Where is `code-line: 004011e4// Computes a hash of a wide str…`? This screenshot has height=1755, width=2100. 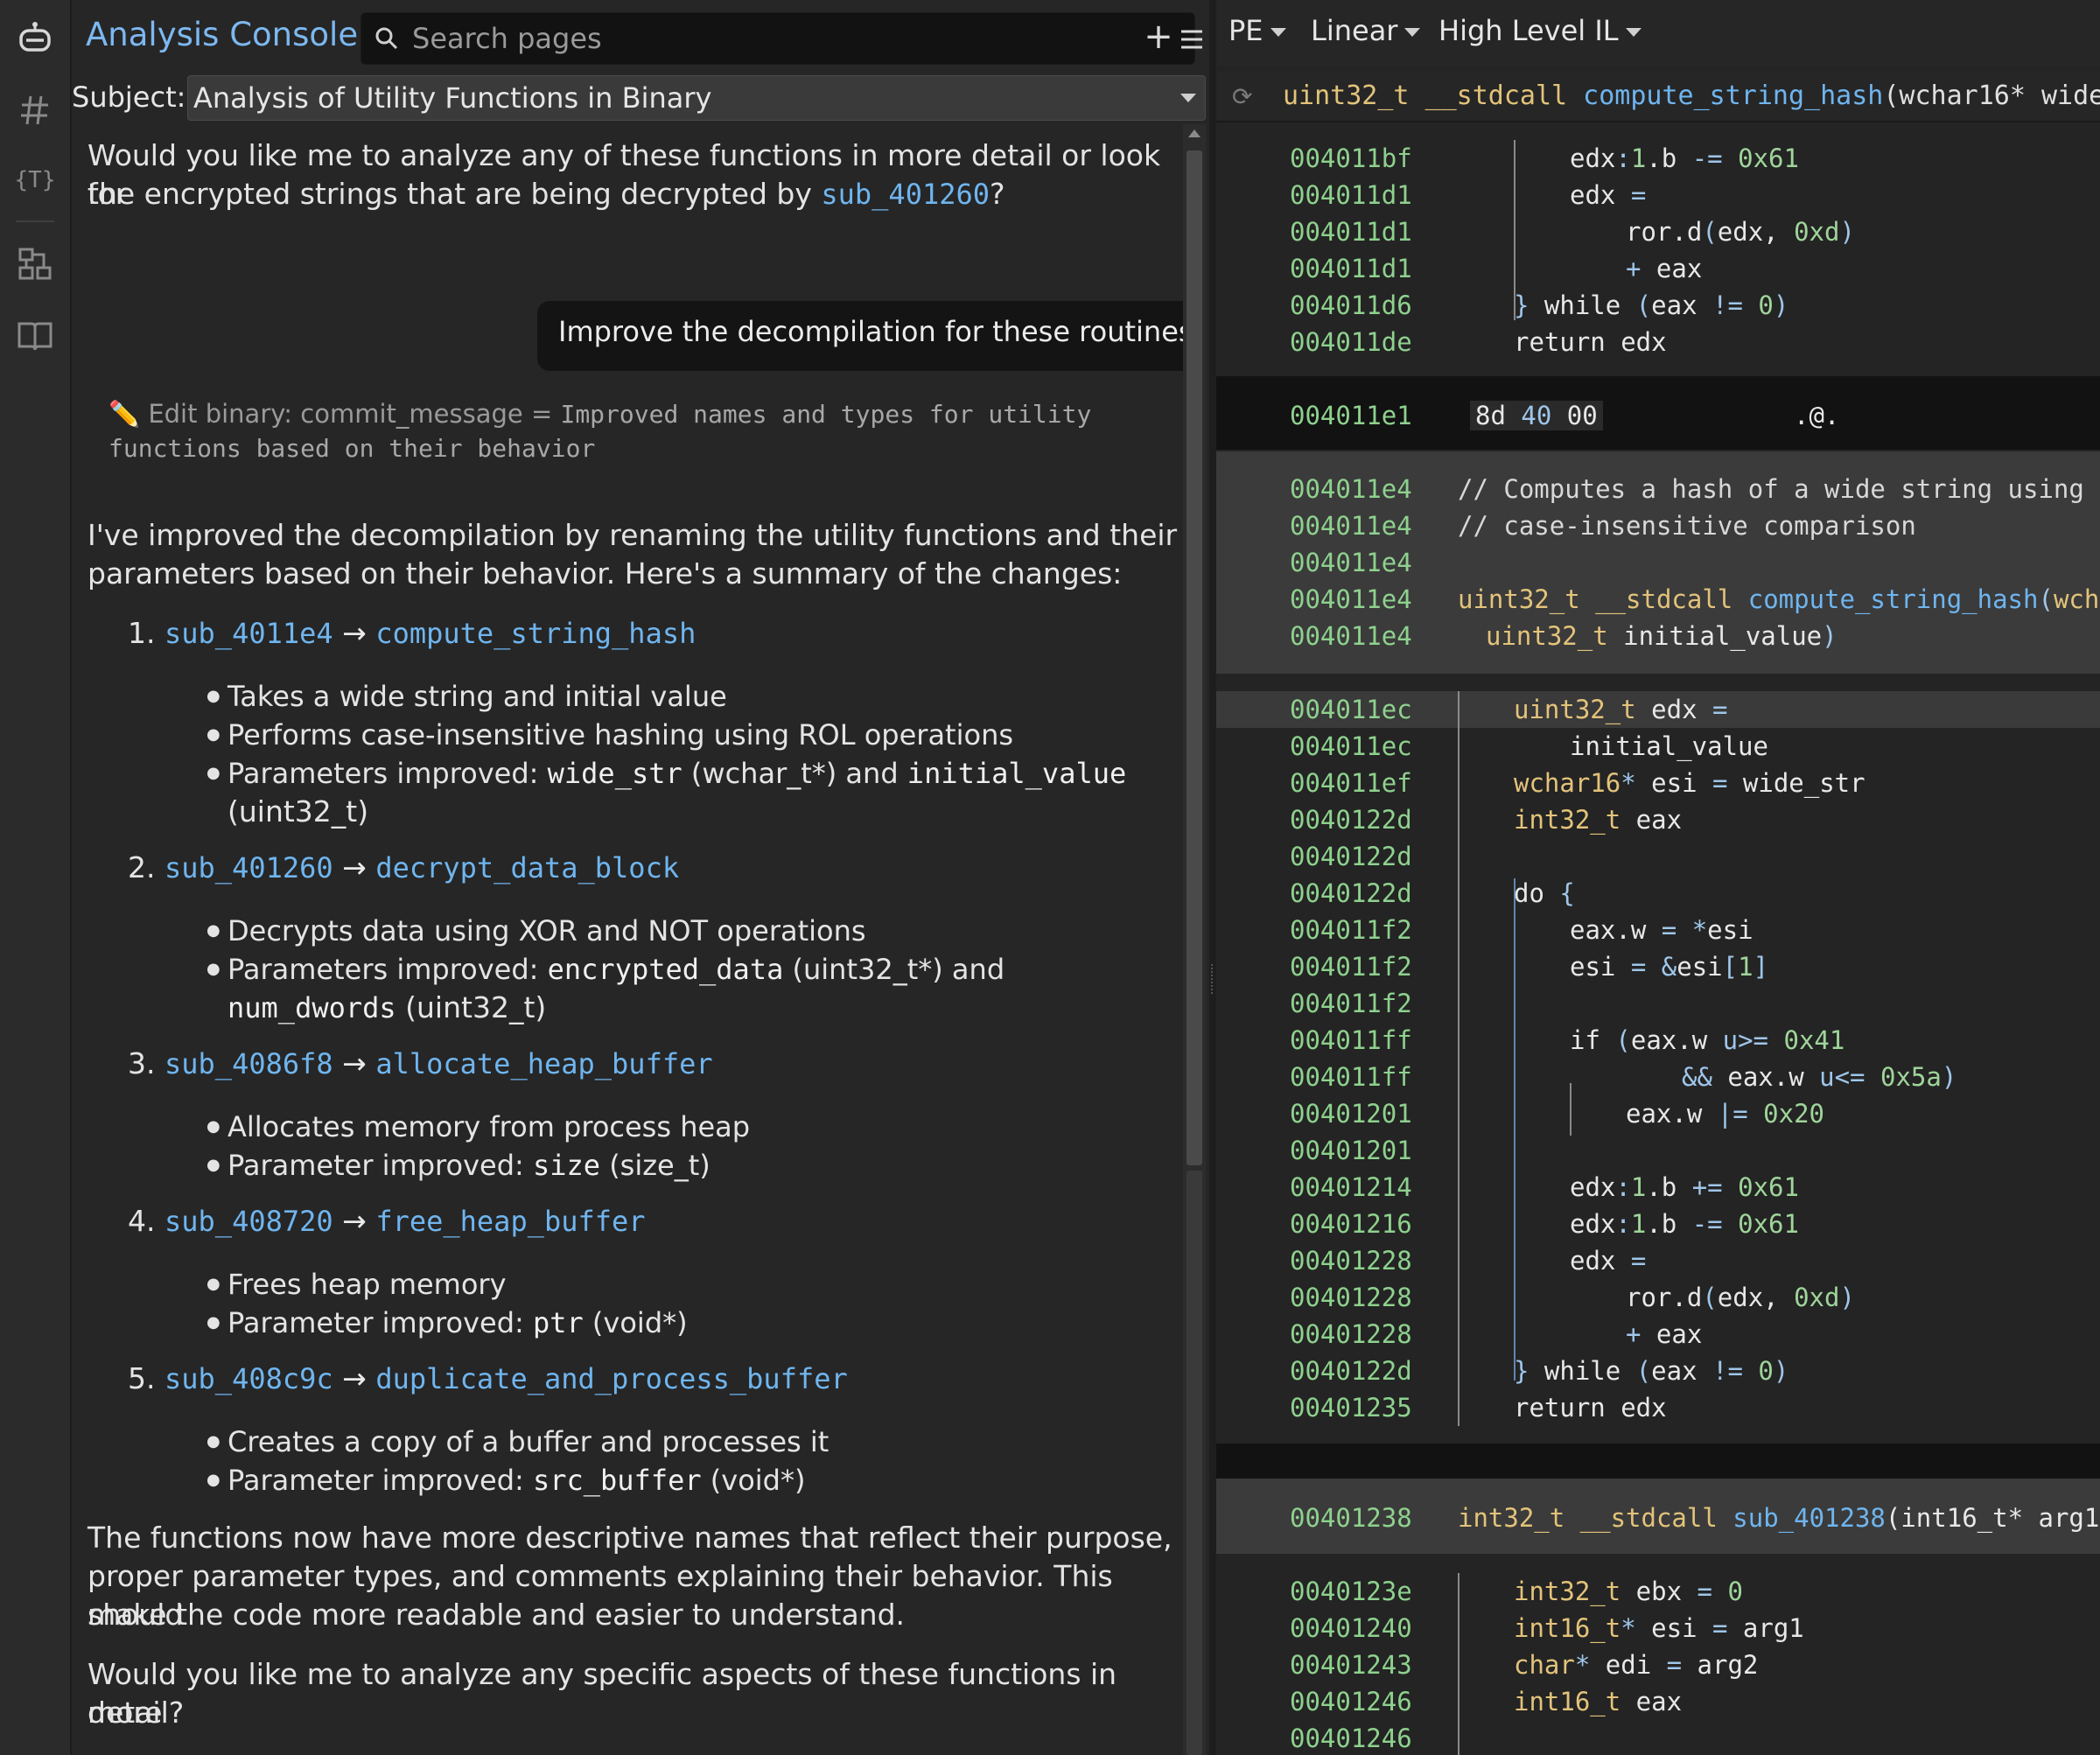
code-line: 004011e4// Computes a hash of a wide str… is located at coordinates (1658, 489).